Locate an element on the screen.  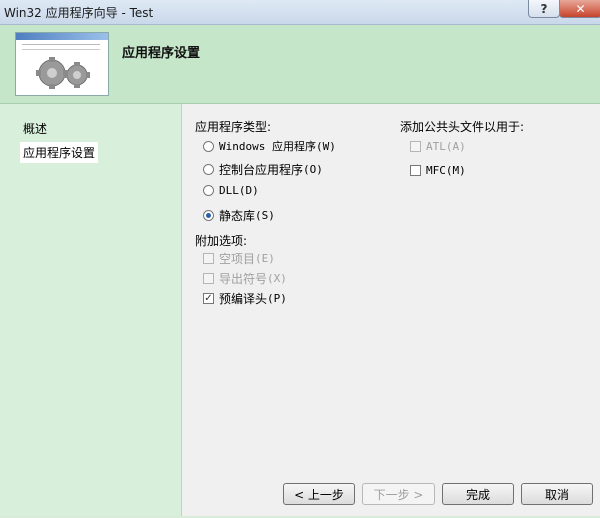
check-precompiled-header-label: 预编译头 is located at coordinates (243, 299).